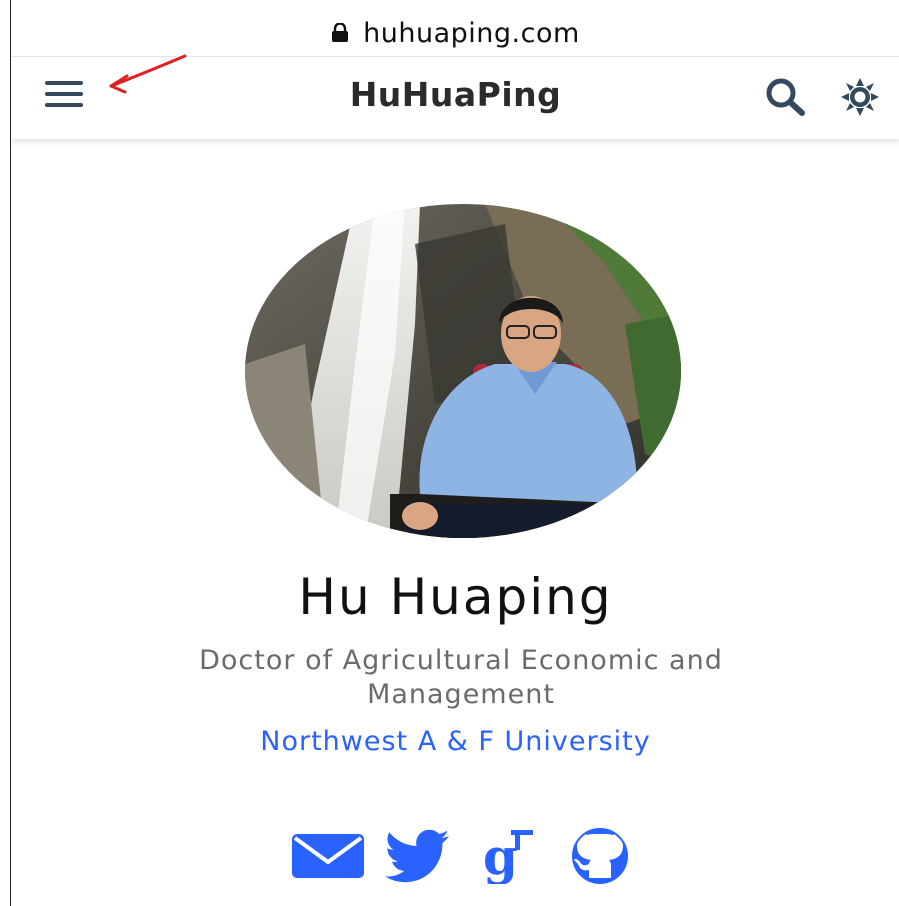 This screenshot has height=906, width=899. What do you see at coordinates (600, 856) in the screenshot?
I see `github-icon` at bounding box center [600, 856].